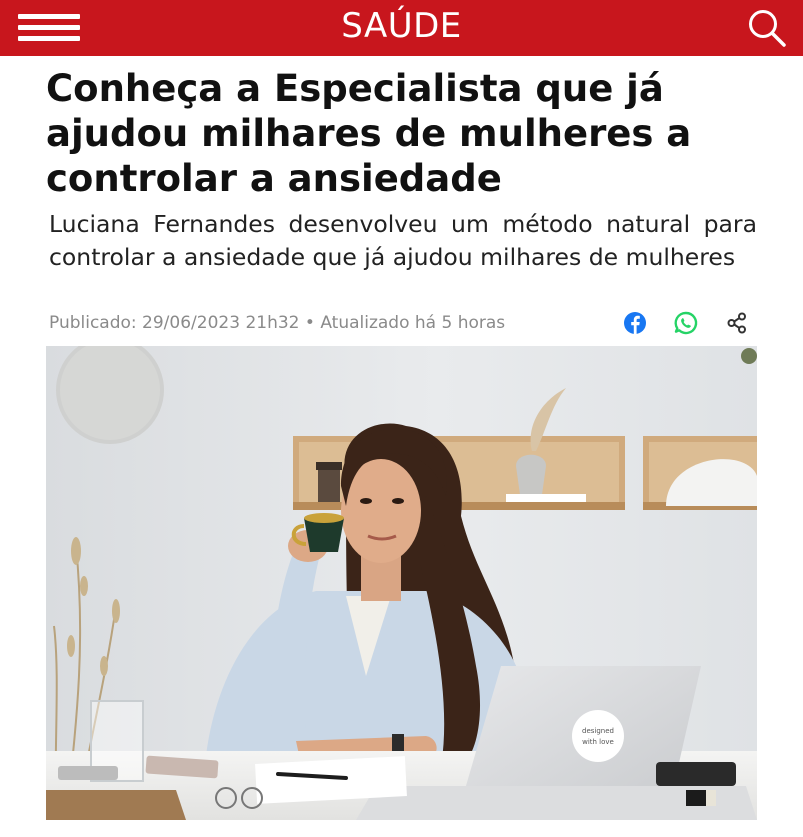  I want to click on search-icon, so click(767, 28).